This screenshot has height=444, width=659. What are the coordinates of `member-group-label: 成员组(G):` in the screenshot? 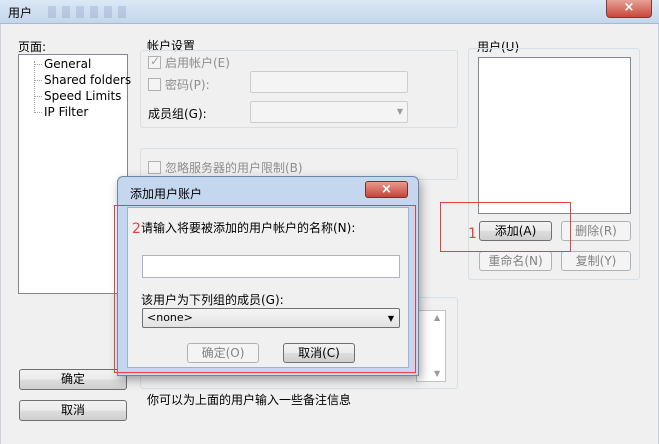 It's located at (177, 114).